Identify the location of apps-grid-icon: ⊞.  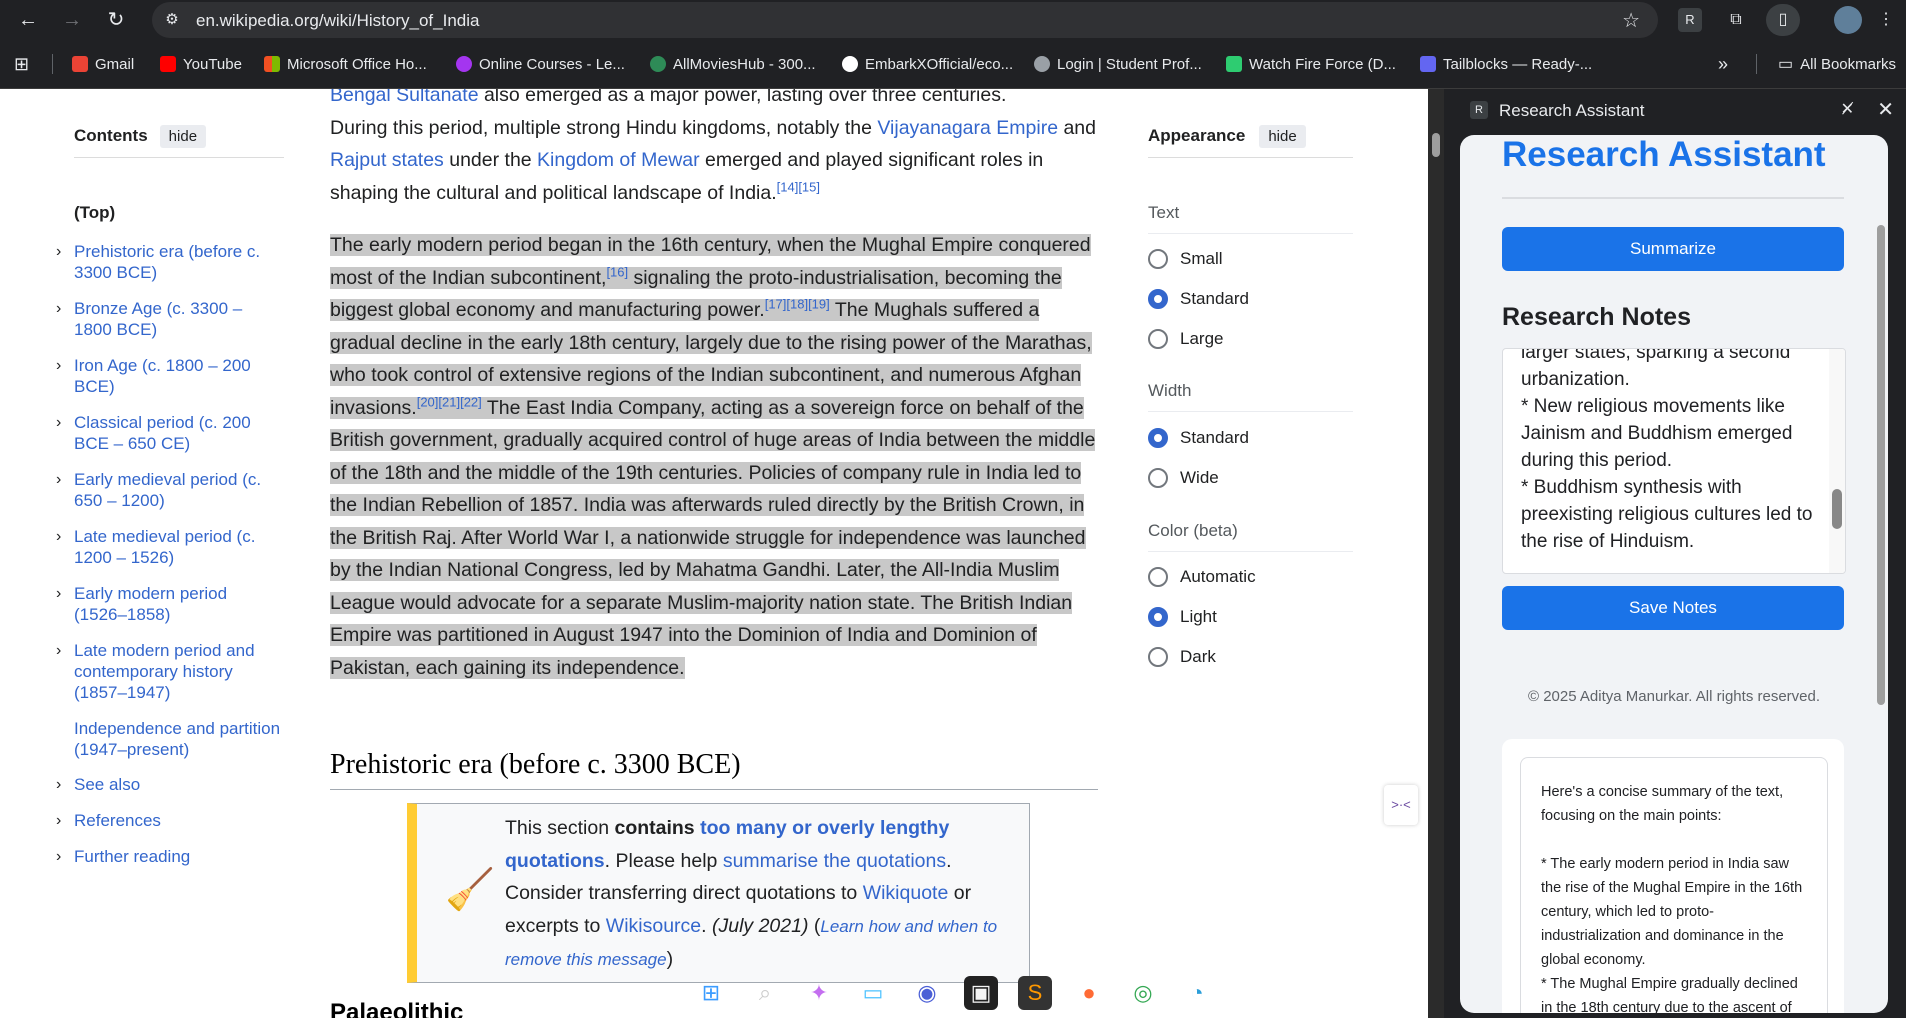
(21, 64).